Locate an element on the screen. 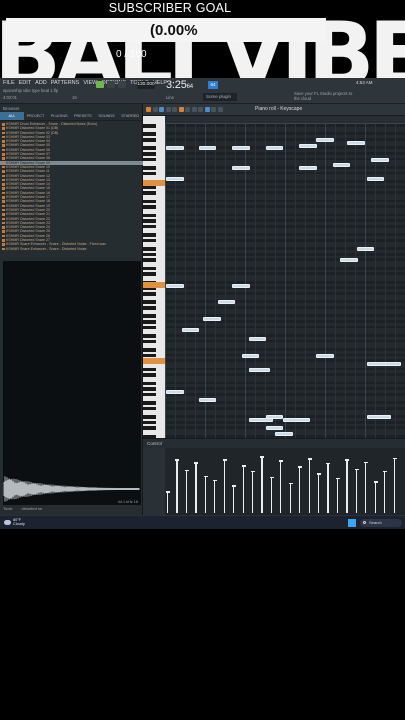 This screenshot has height=720, width=405. draw-tool-icon is located at coordinates (148, 109).